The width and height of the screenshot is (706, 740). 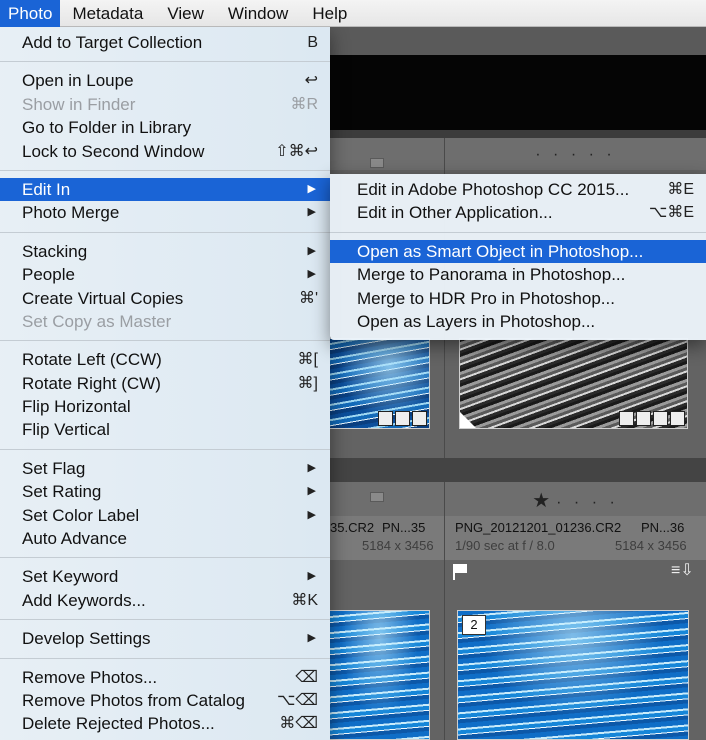 What do you see at coordinates (165, 538) in the screenshot?
I see `menu-item-auto-advance: Auto Advance` at bounding box center [165, 538].